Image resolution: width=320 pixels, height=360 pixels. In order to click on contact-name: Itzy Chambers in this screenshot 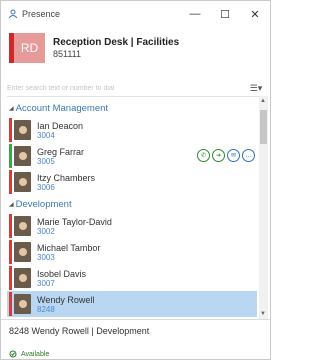, I will do `click(66, 177)`.